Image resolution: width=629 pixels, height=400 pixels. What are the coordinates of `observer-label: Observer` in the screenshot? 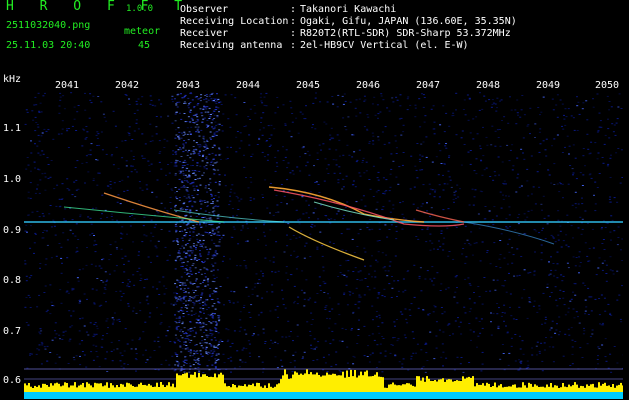 It's located at (204, 9).